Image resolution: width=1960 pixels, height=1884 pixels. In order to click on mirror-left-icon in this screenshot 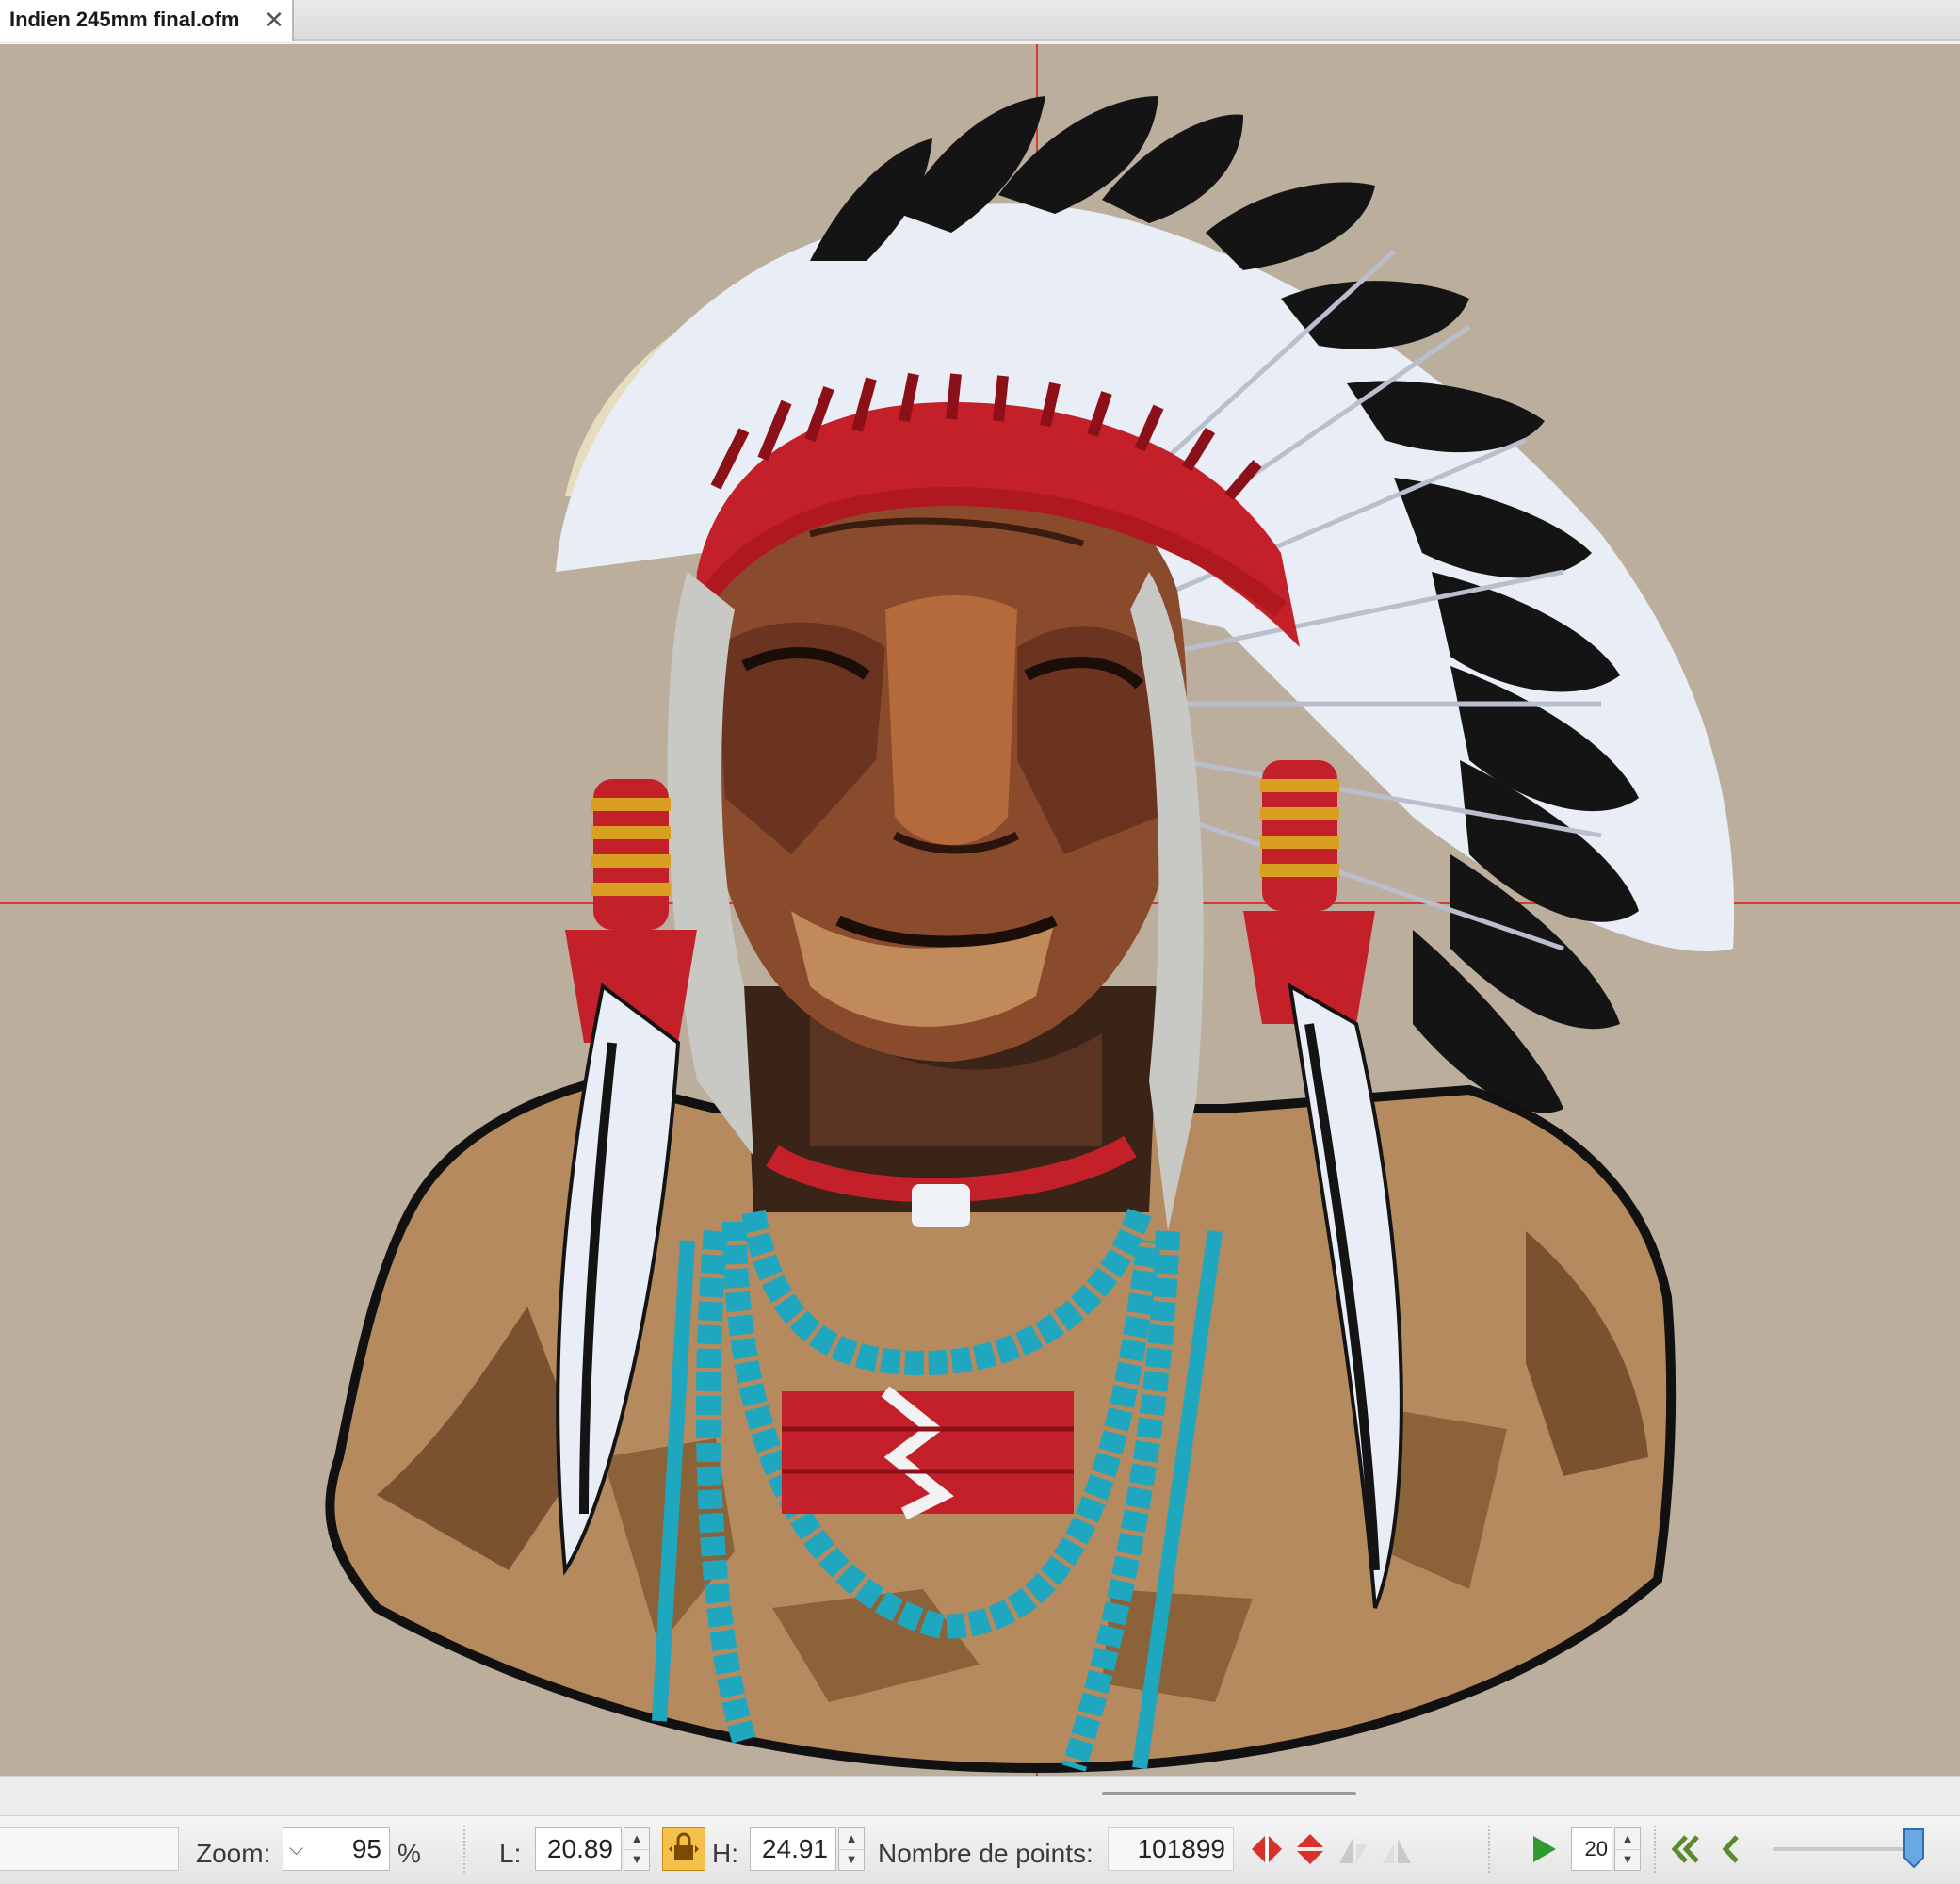, I will do `click(1353, 1849)`.